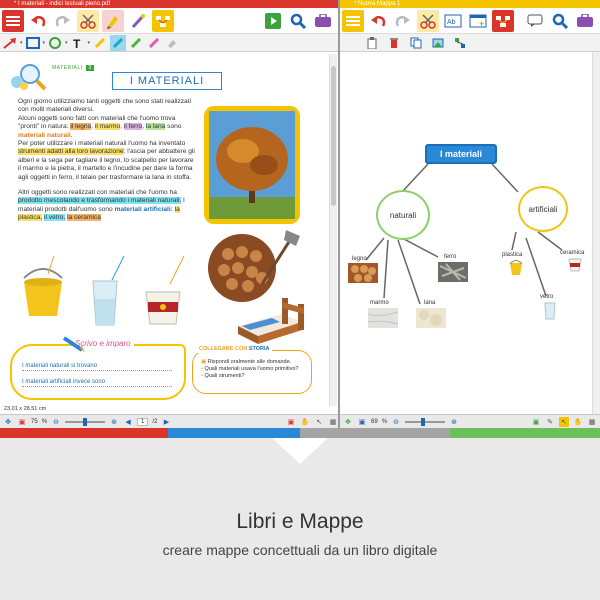 This screenshot has height=600, width=600. I want to click on highlight-vetro: il vetro,, so click(55, 218).